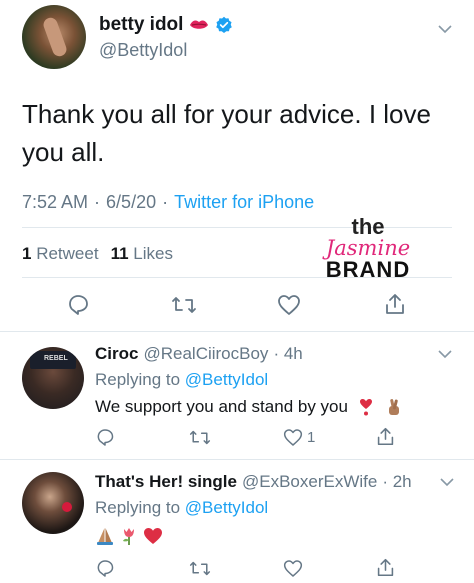 The width and height of the screenshot is (474, 583). I want to click on reply-author-name: That's Her! single, so click(166, 482).